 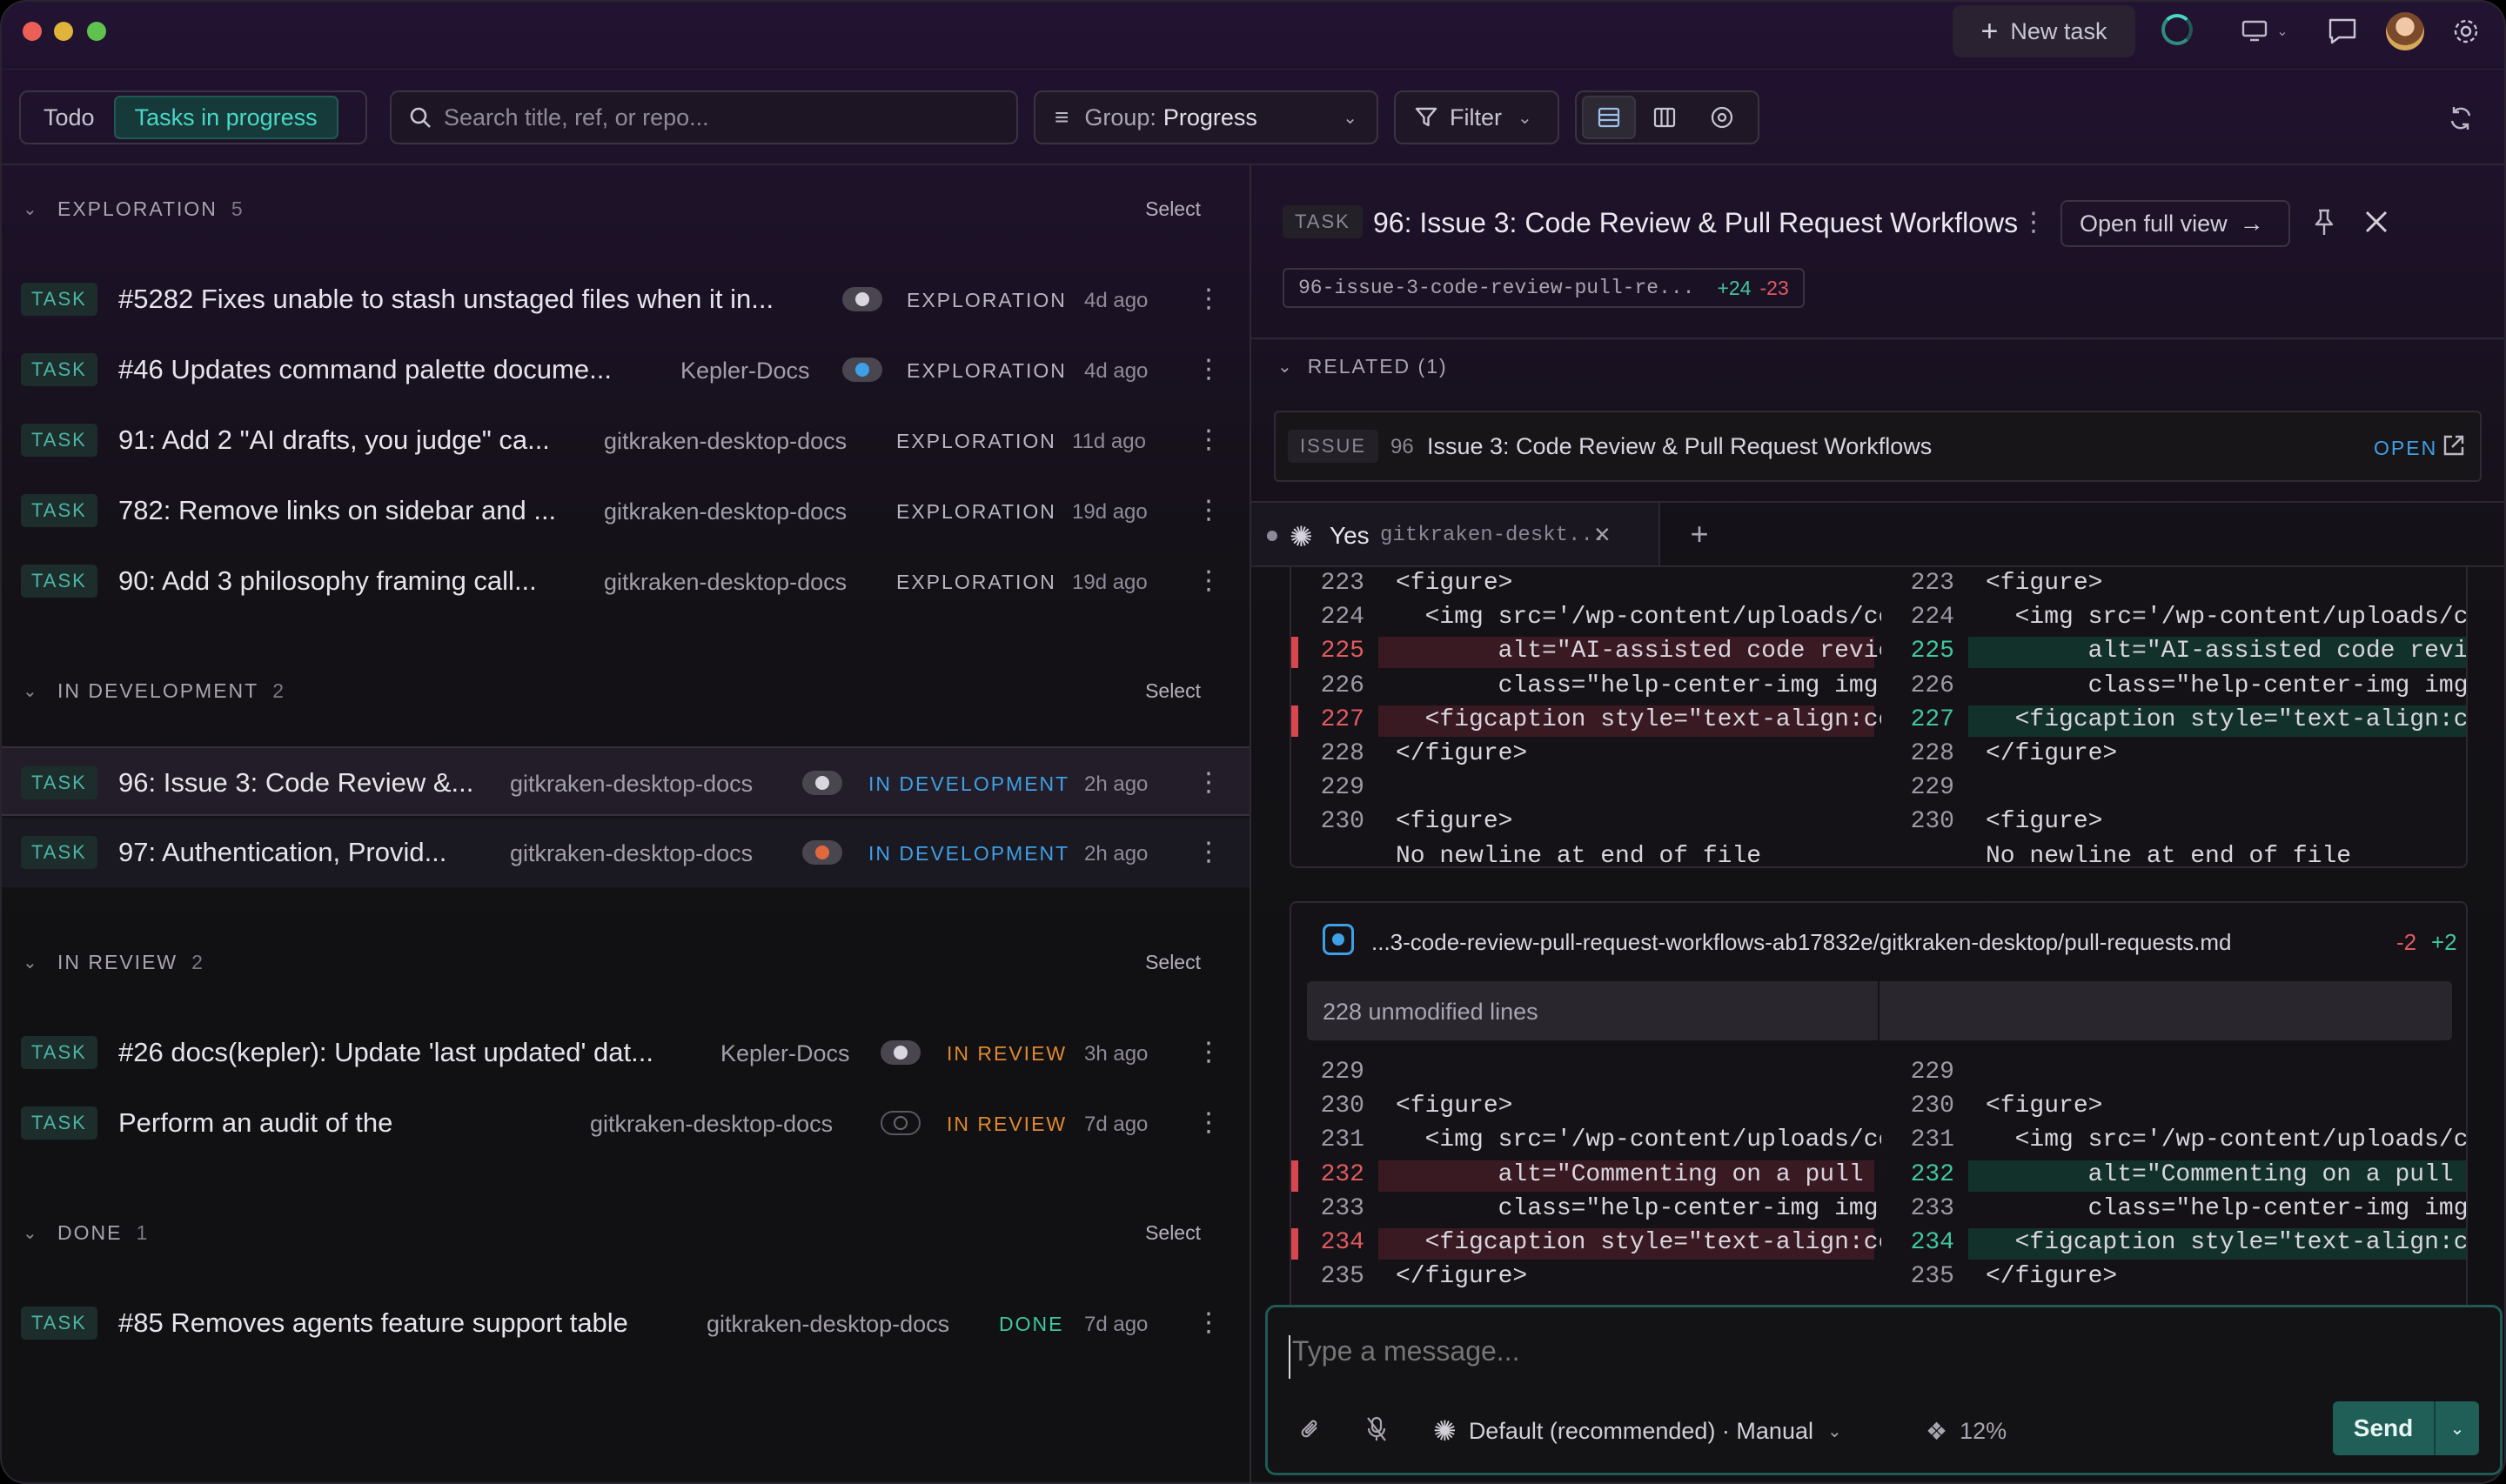 What do you see at coordinates (1312, 1432) in the screenshot?
I see `attach-button` at bounding box center [1312, 1432].